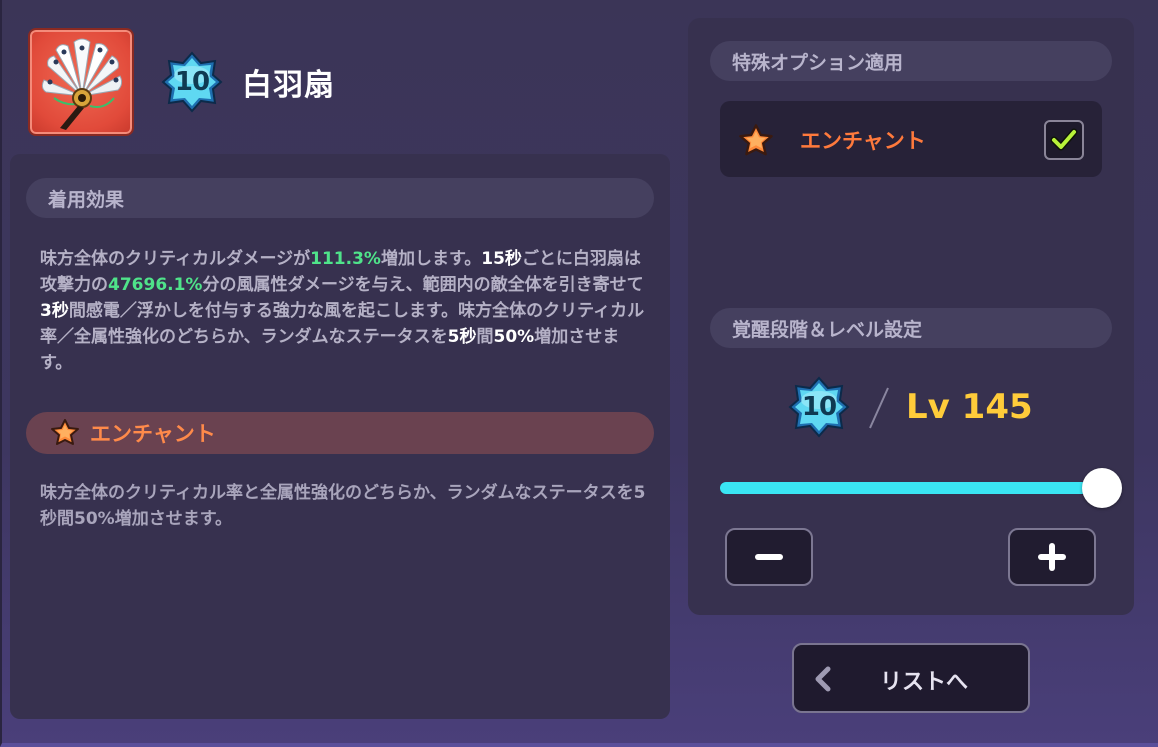 The image size is (1158, 747). I want to click on minus-icon, so click(769, 557).